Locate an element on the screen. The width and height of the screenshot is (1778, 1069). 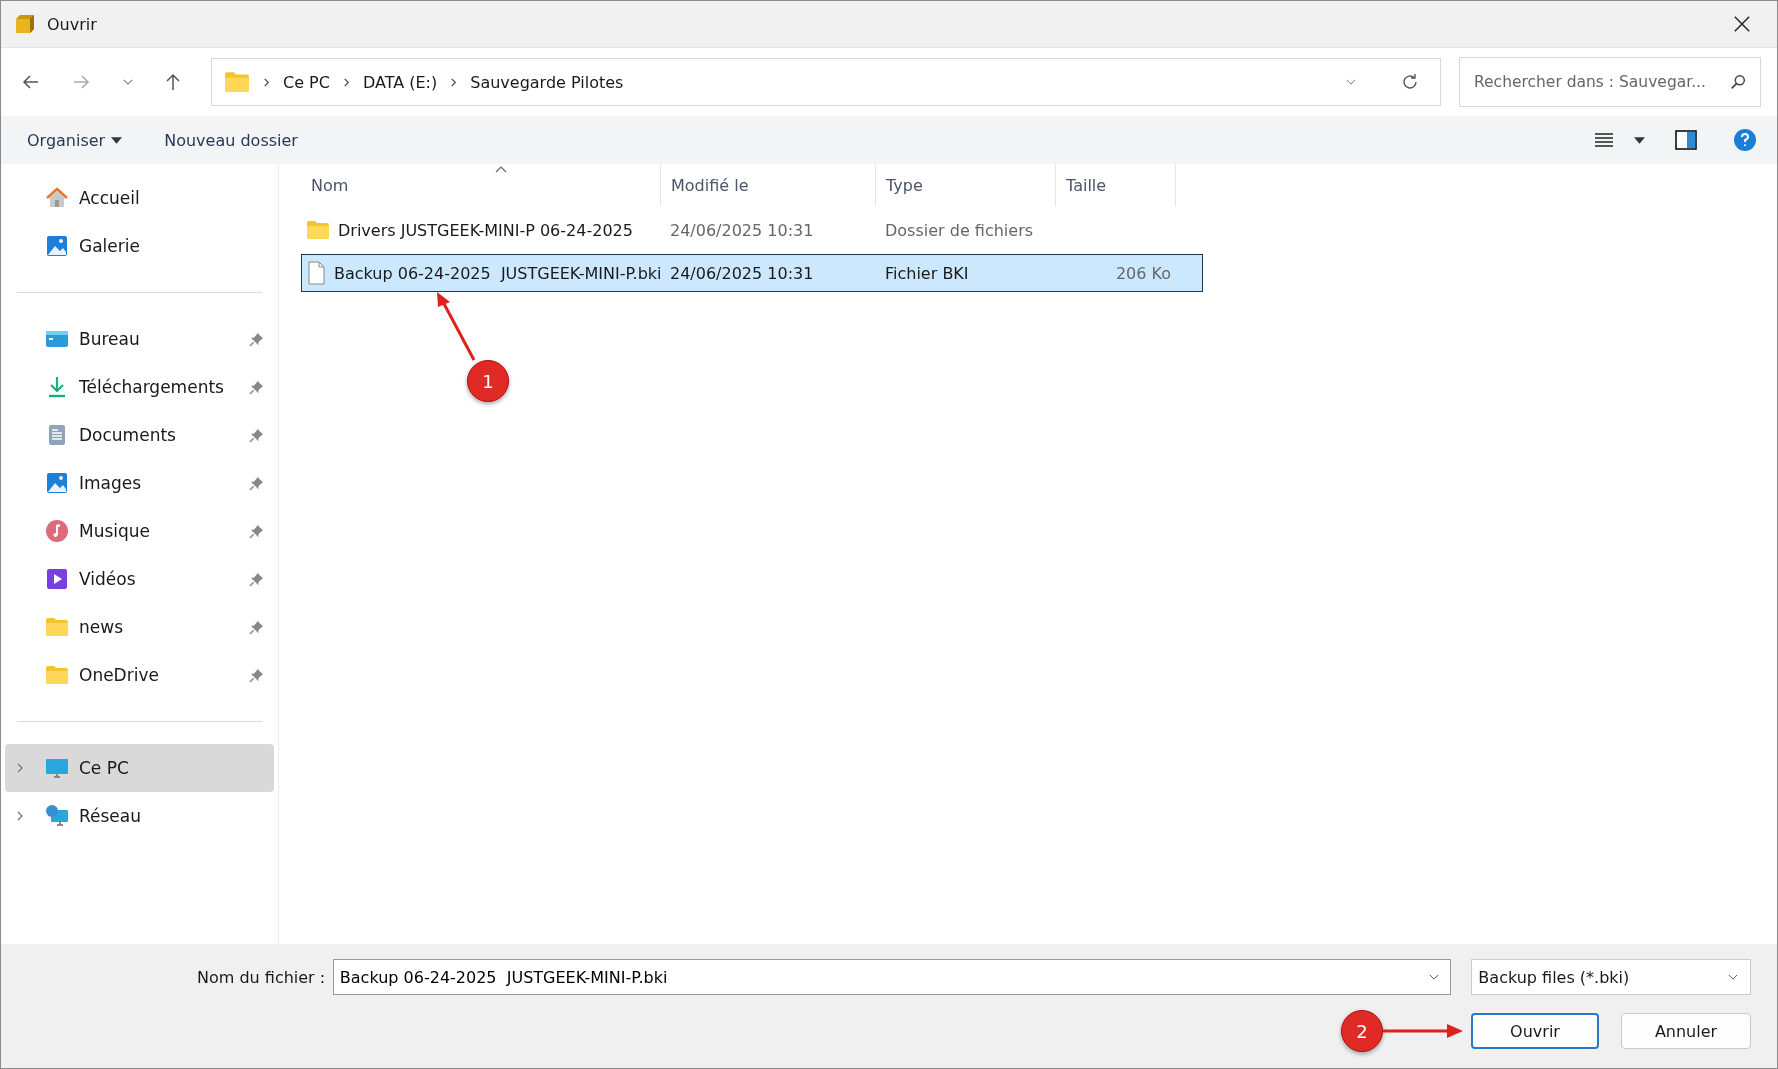
sidebar-item: Vidéos is located at coordinates (139, 579).